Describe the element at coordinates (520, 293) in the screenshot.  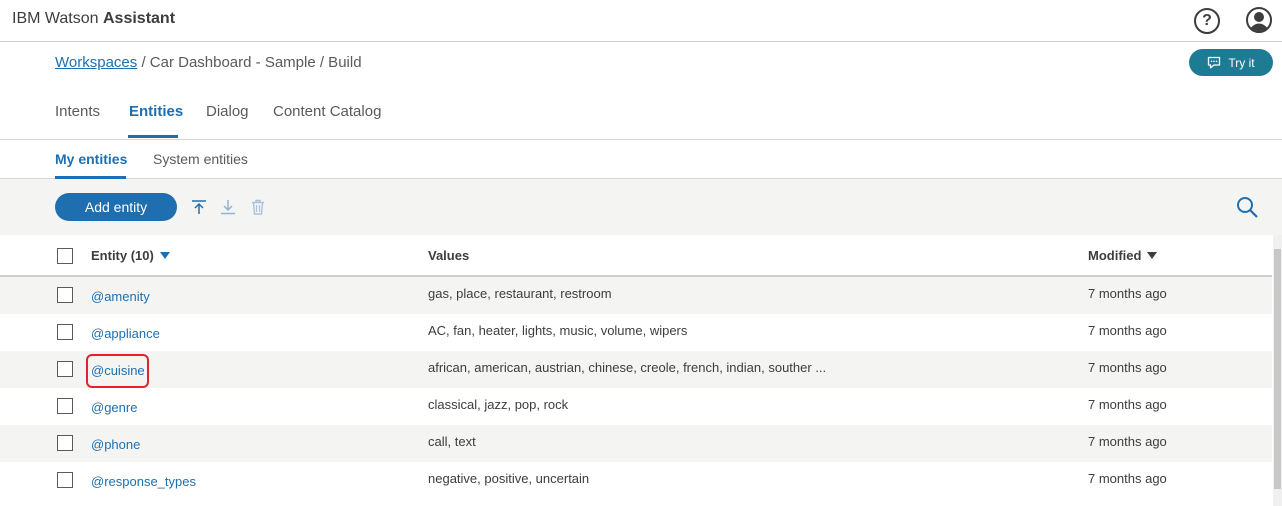
I see `entity-values: gas, place, restaurant, restroom` at that location.